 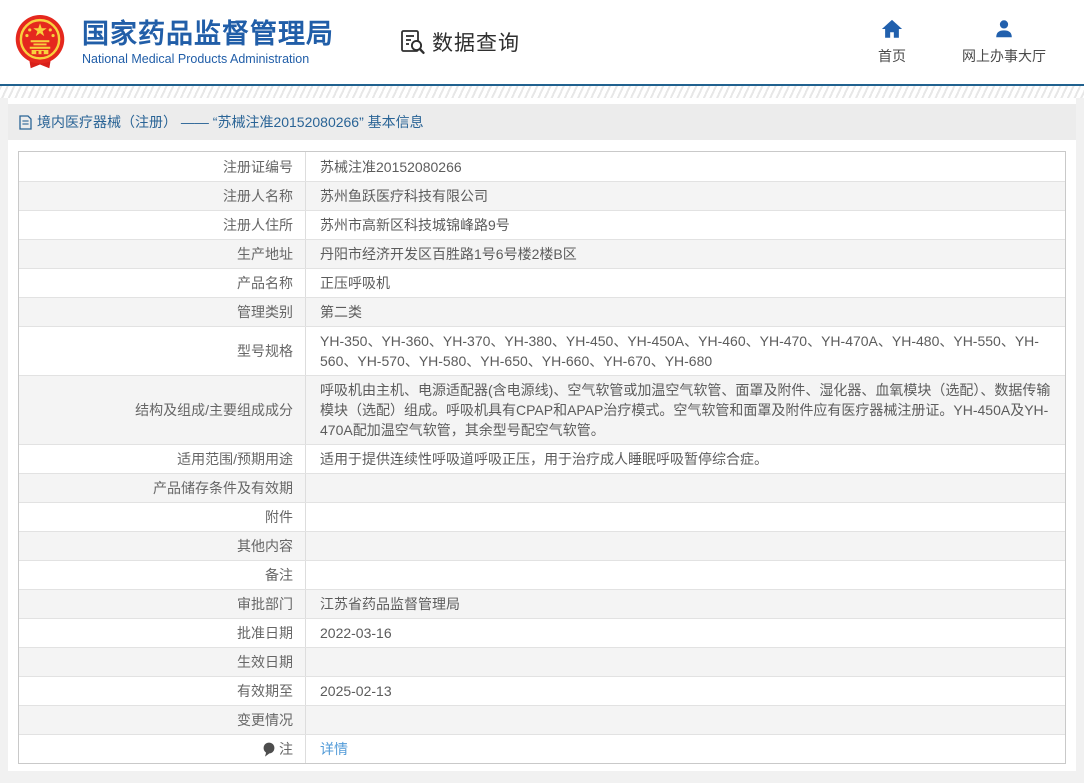 What do you see at coordinates (1004, 42) in the screenshot?
I see `nav-item-service-hall: 网上办事大厅` at bounding box center [1004, 42].